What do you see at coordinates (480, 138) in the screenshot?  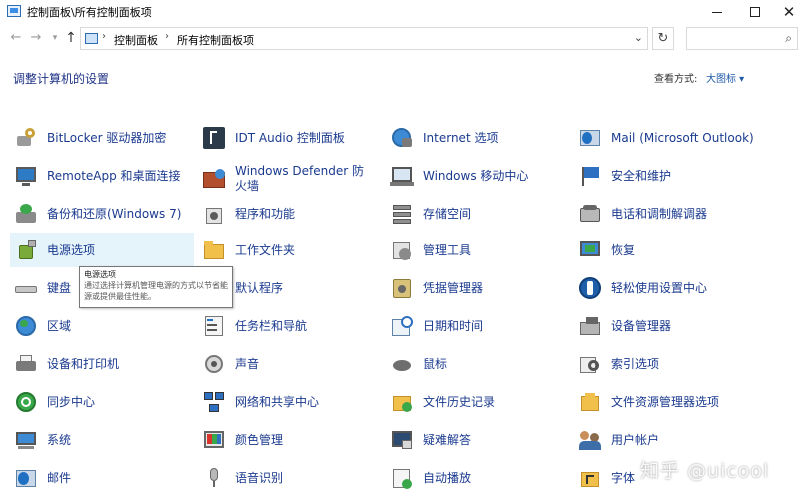 I see `item-internet-options: Internet 选项` at bounding box center [480, 138].